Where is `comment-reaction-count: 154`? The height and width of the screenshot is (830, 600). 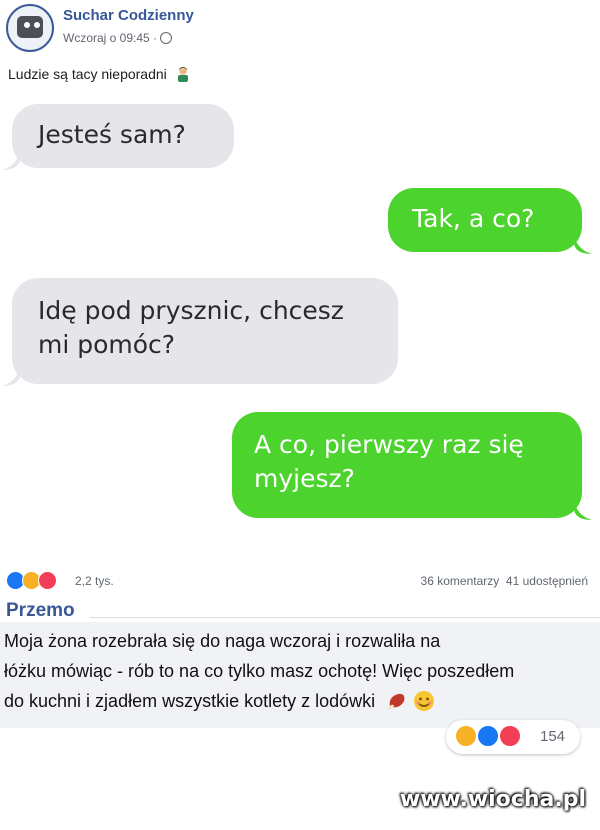
comment-reaction-count: 154 is located at coordinates (553, 736).